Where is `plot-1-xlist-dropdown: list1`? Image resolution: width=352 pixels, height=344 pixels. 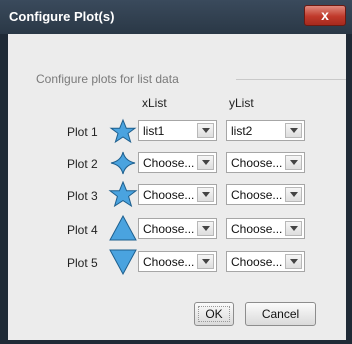
plot-1-xlist-dropdown: list1 is located at coordinates (177, 130).